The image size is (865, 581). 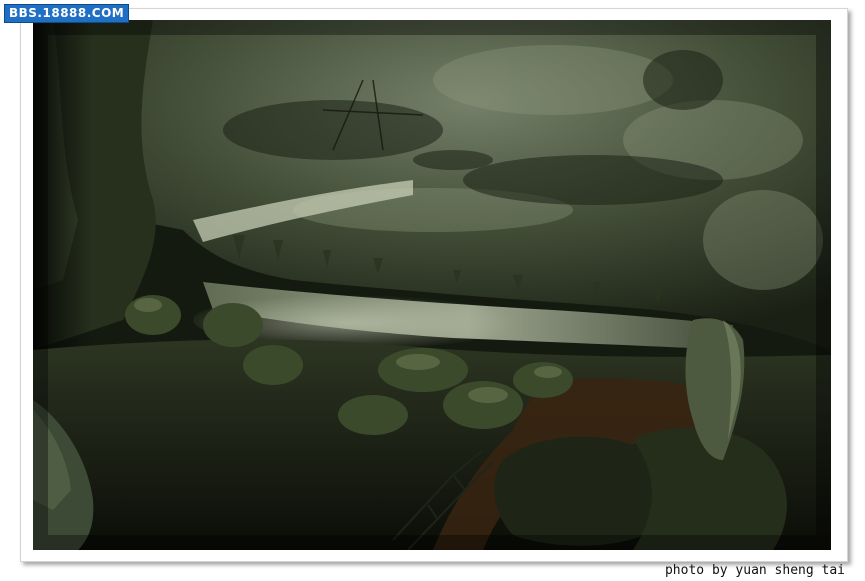 What do you see at coordinates (579, 491) in the screenshot?
I see `foreground-boulder` at bounding box center [579, 491].